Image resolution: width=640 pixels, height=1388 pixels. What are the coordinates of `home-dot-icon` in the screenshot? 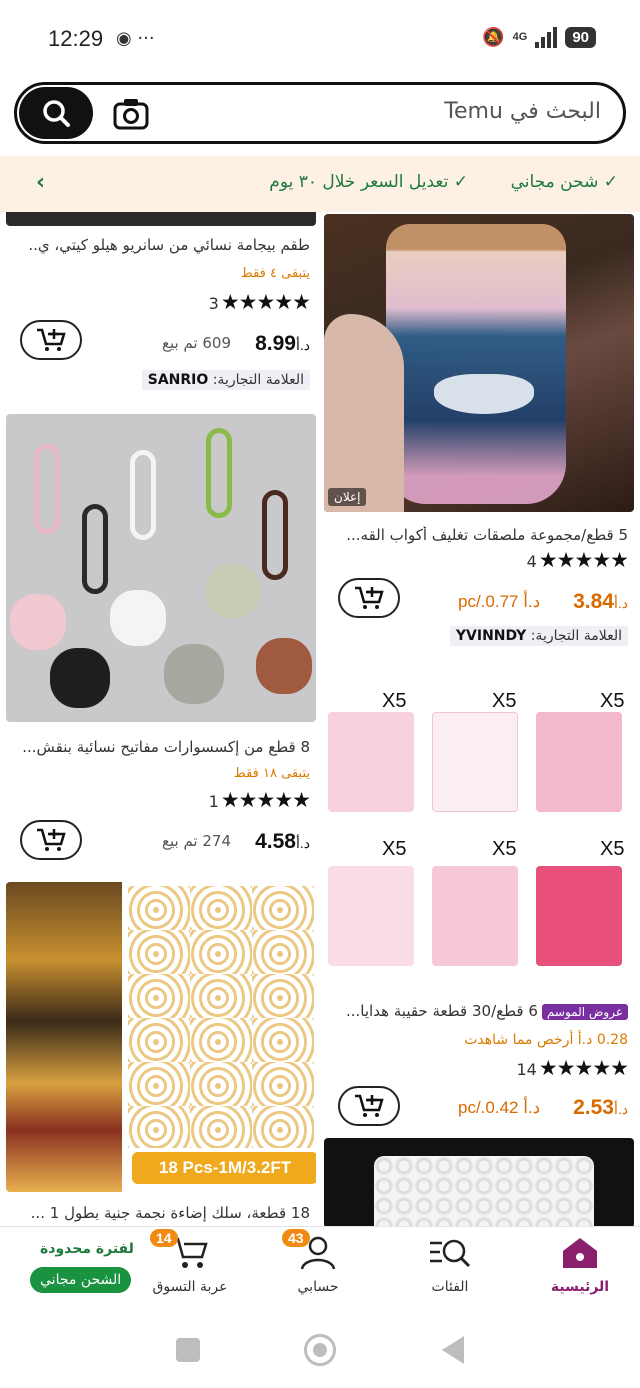 It's located at (320, 1350).